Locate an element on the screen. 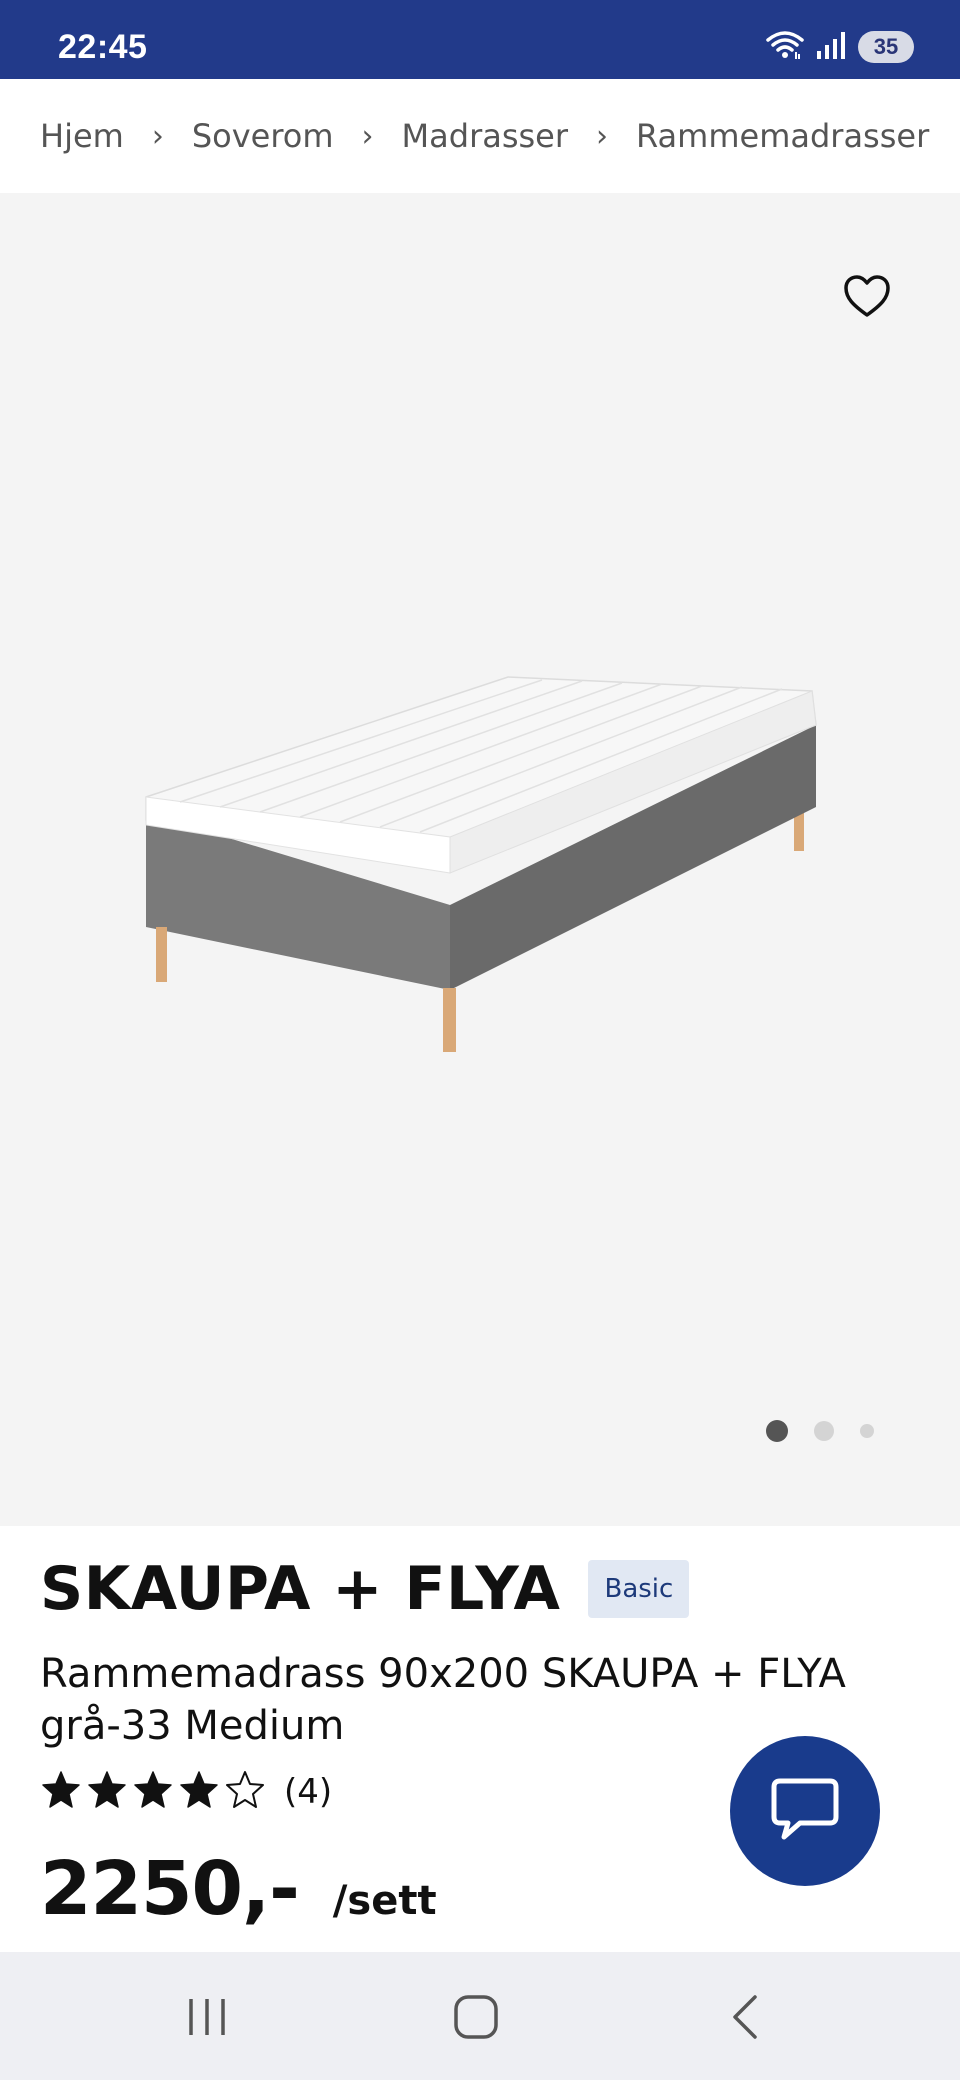  price-row: 2250,- /sett is located at coordinates (238, 1889).